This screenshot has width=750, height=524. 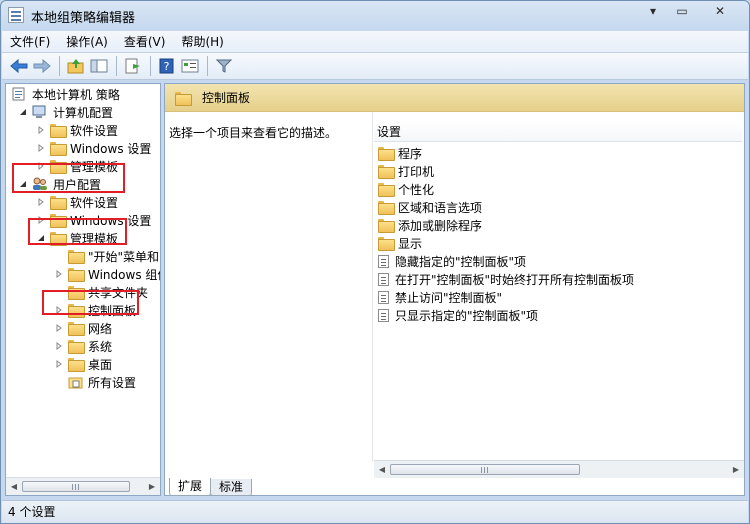 I want to click on filter-icon, so click(x=224, y=66).